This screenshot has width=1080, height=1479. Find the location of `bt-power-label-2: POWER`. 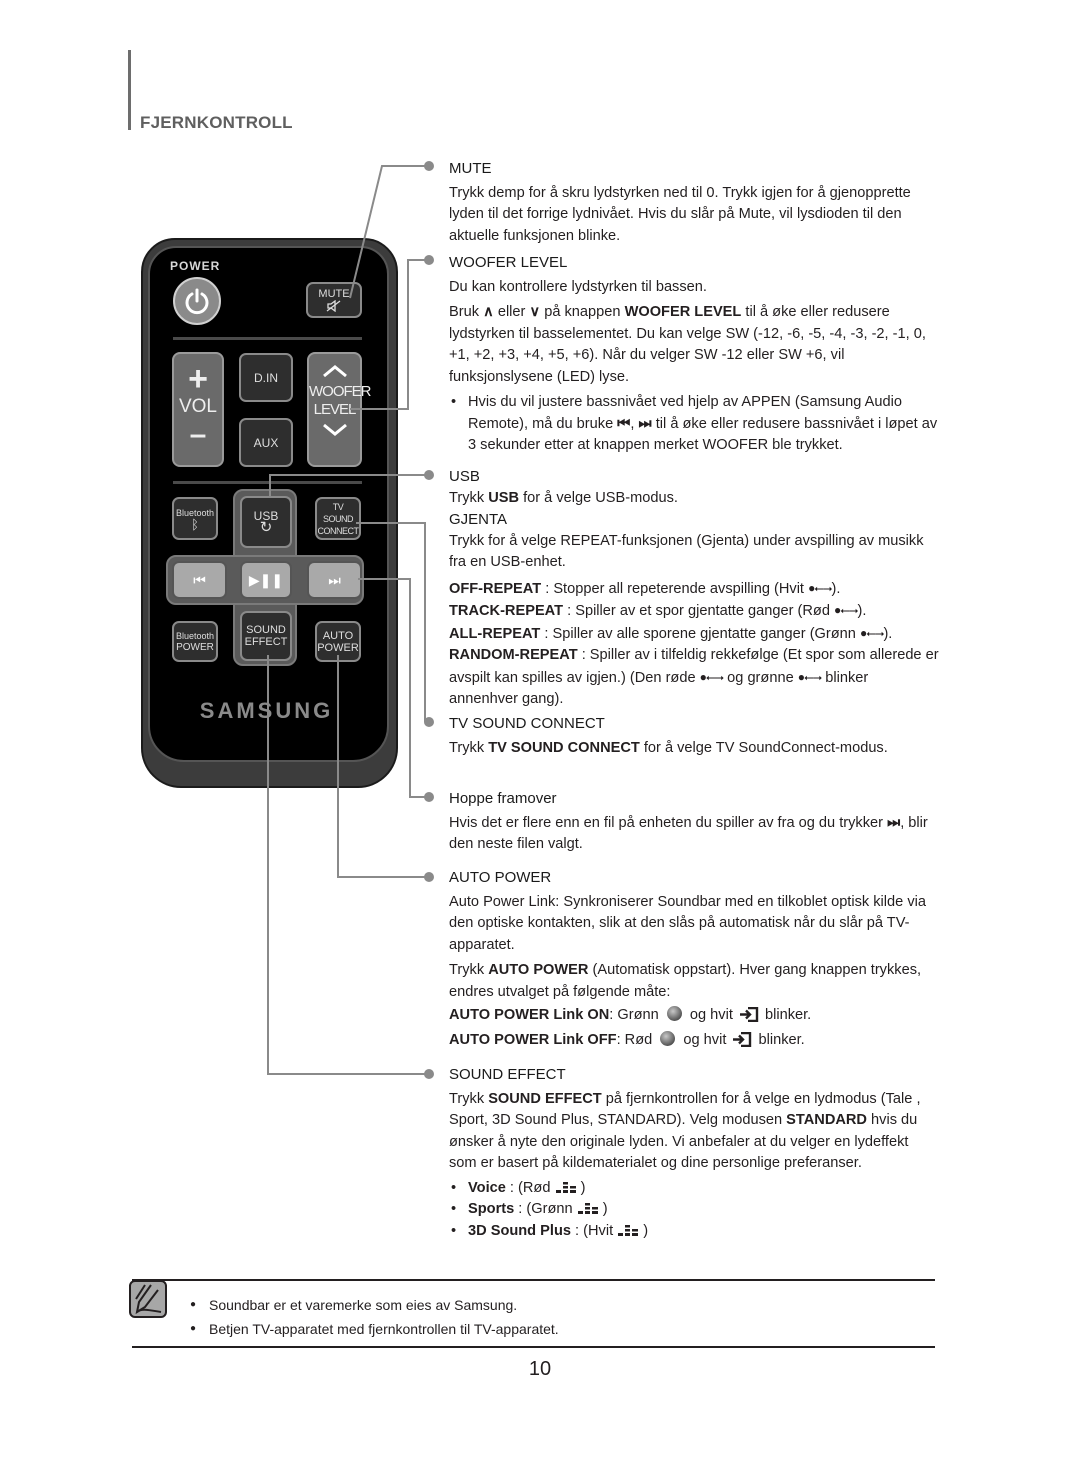

bt-power-label-2: POWER is located at coordinates (195, 647).